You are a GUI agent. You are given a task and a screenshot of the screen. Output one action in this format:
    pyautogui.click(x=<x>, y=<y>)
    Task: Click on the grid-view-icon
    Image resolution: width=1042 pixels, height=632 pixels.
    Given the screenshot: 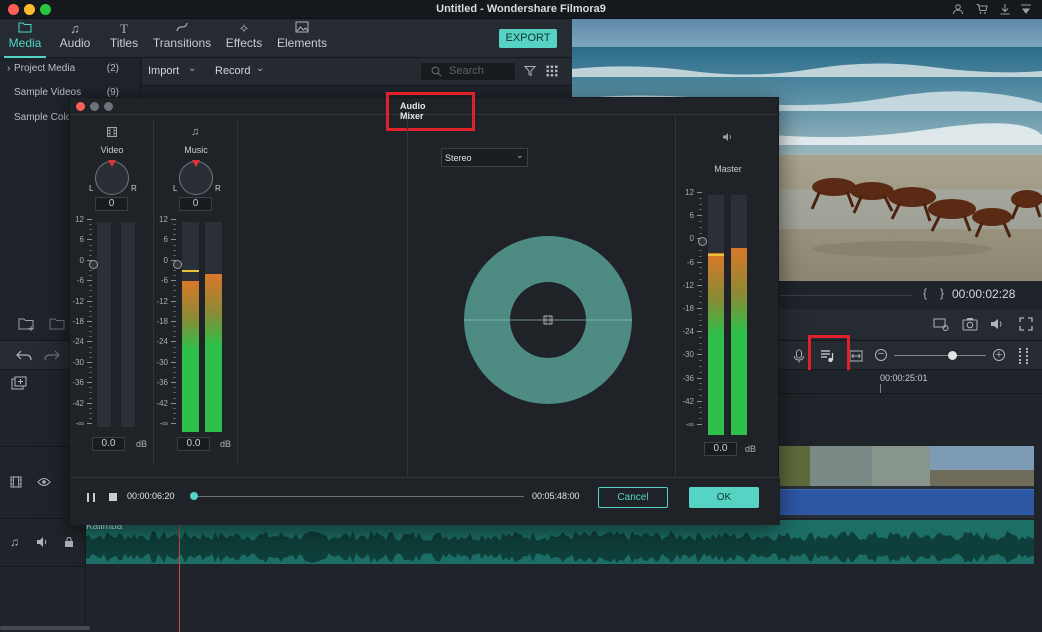 What is the action you would take?
    pyautogui.click(x=552, y=71)
    